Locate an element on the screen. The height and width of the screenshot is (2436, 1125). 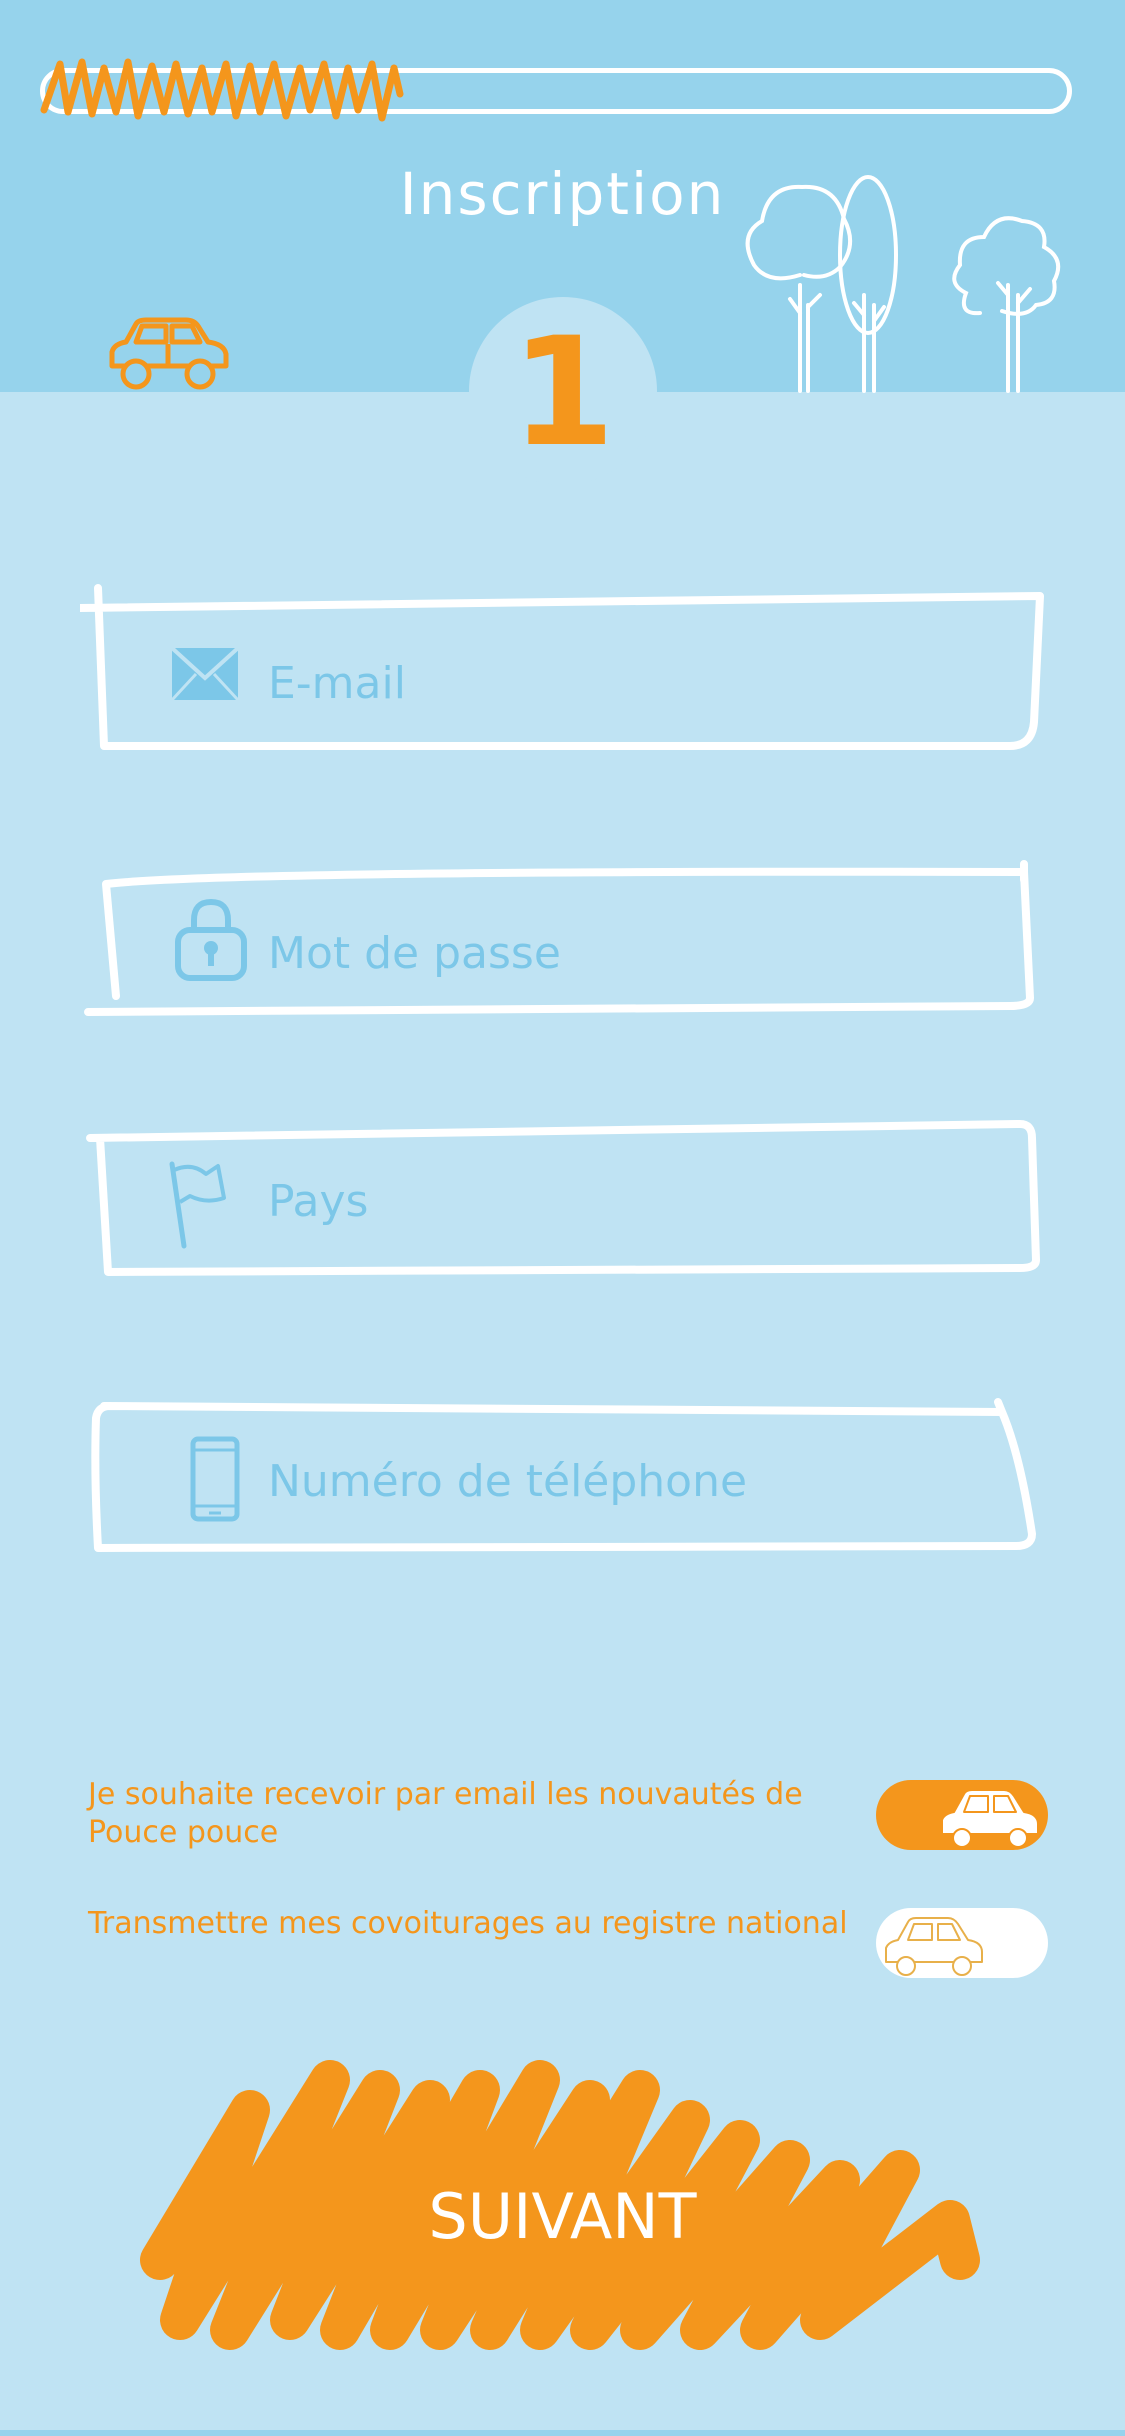
progress-fill is located at coordinates (222, 90).